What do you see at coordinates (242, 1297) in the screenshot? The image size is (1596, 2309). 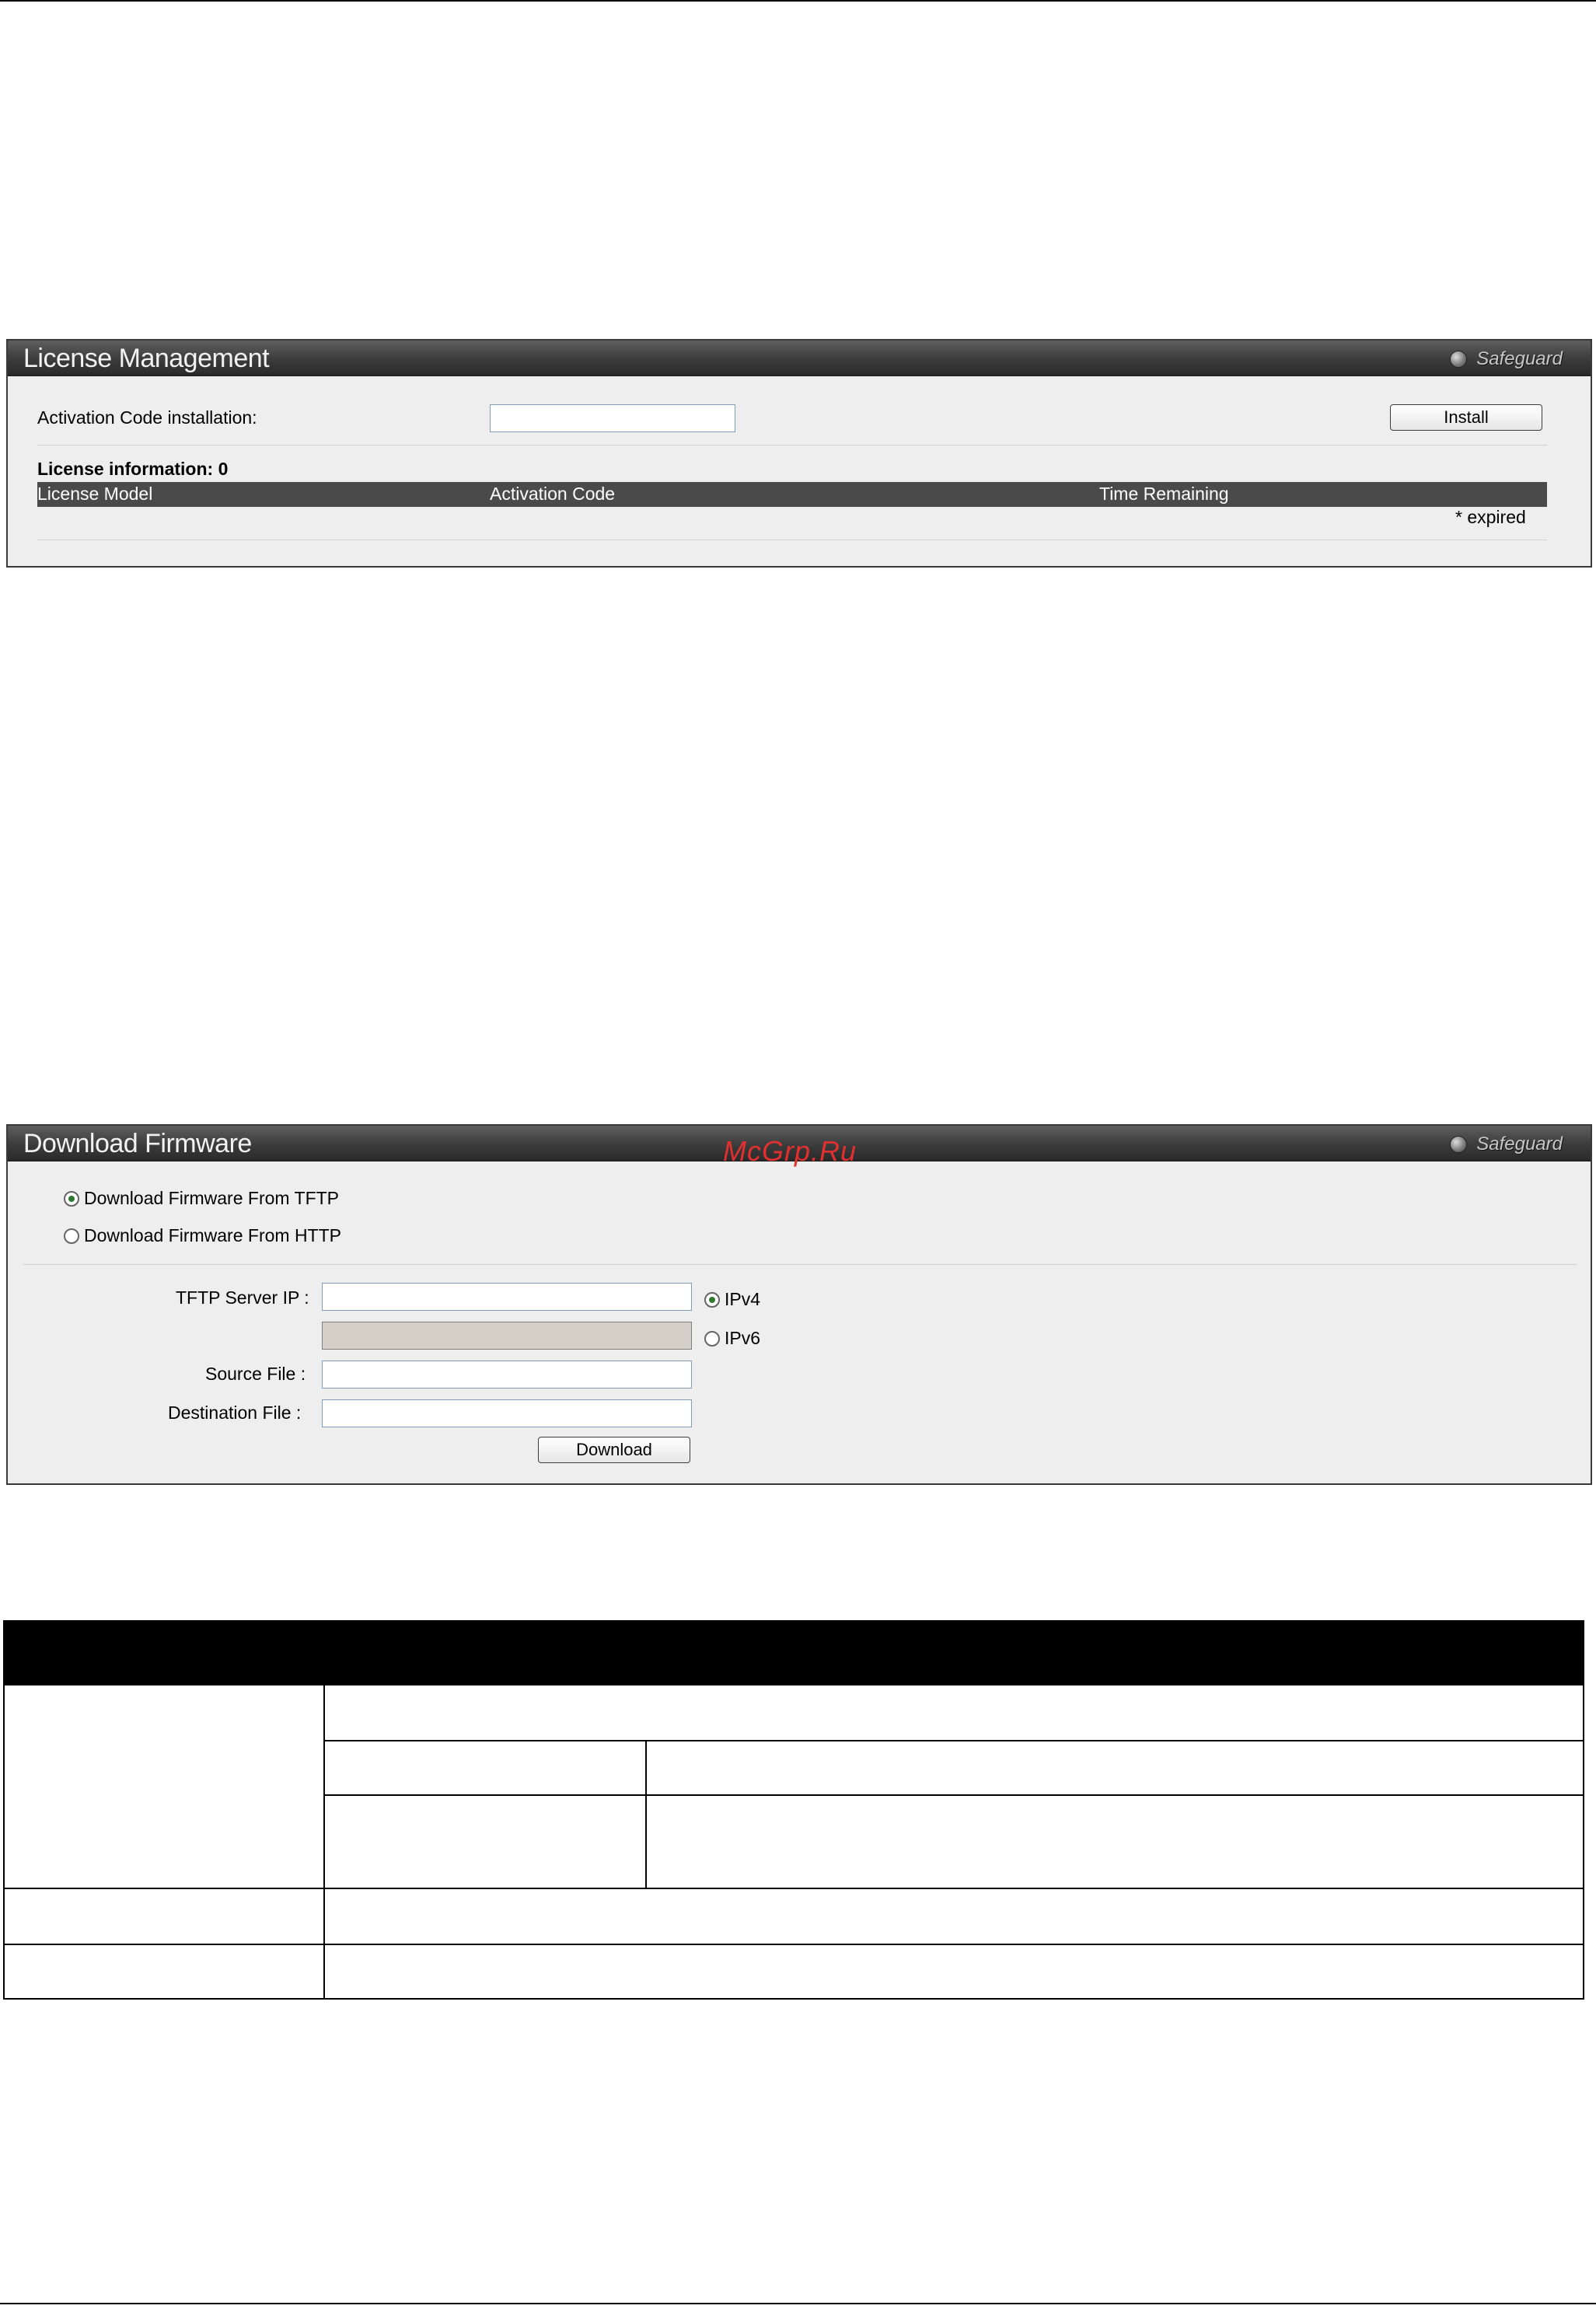 I see `tftp-server-ip-label: TFTP Server IP :` at bounding box center [242, 1297].